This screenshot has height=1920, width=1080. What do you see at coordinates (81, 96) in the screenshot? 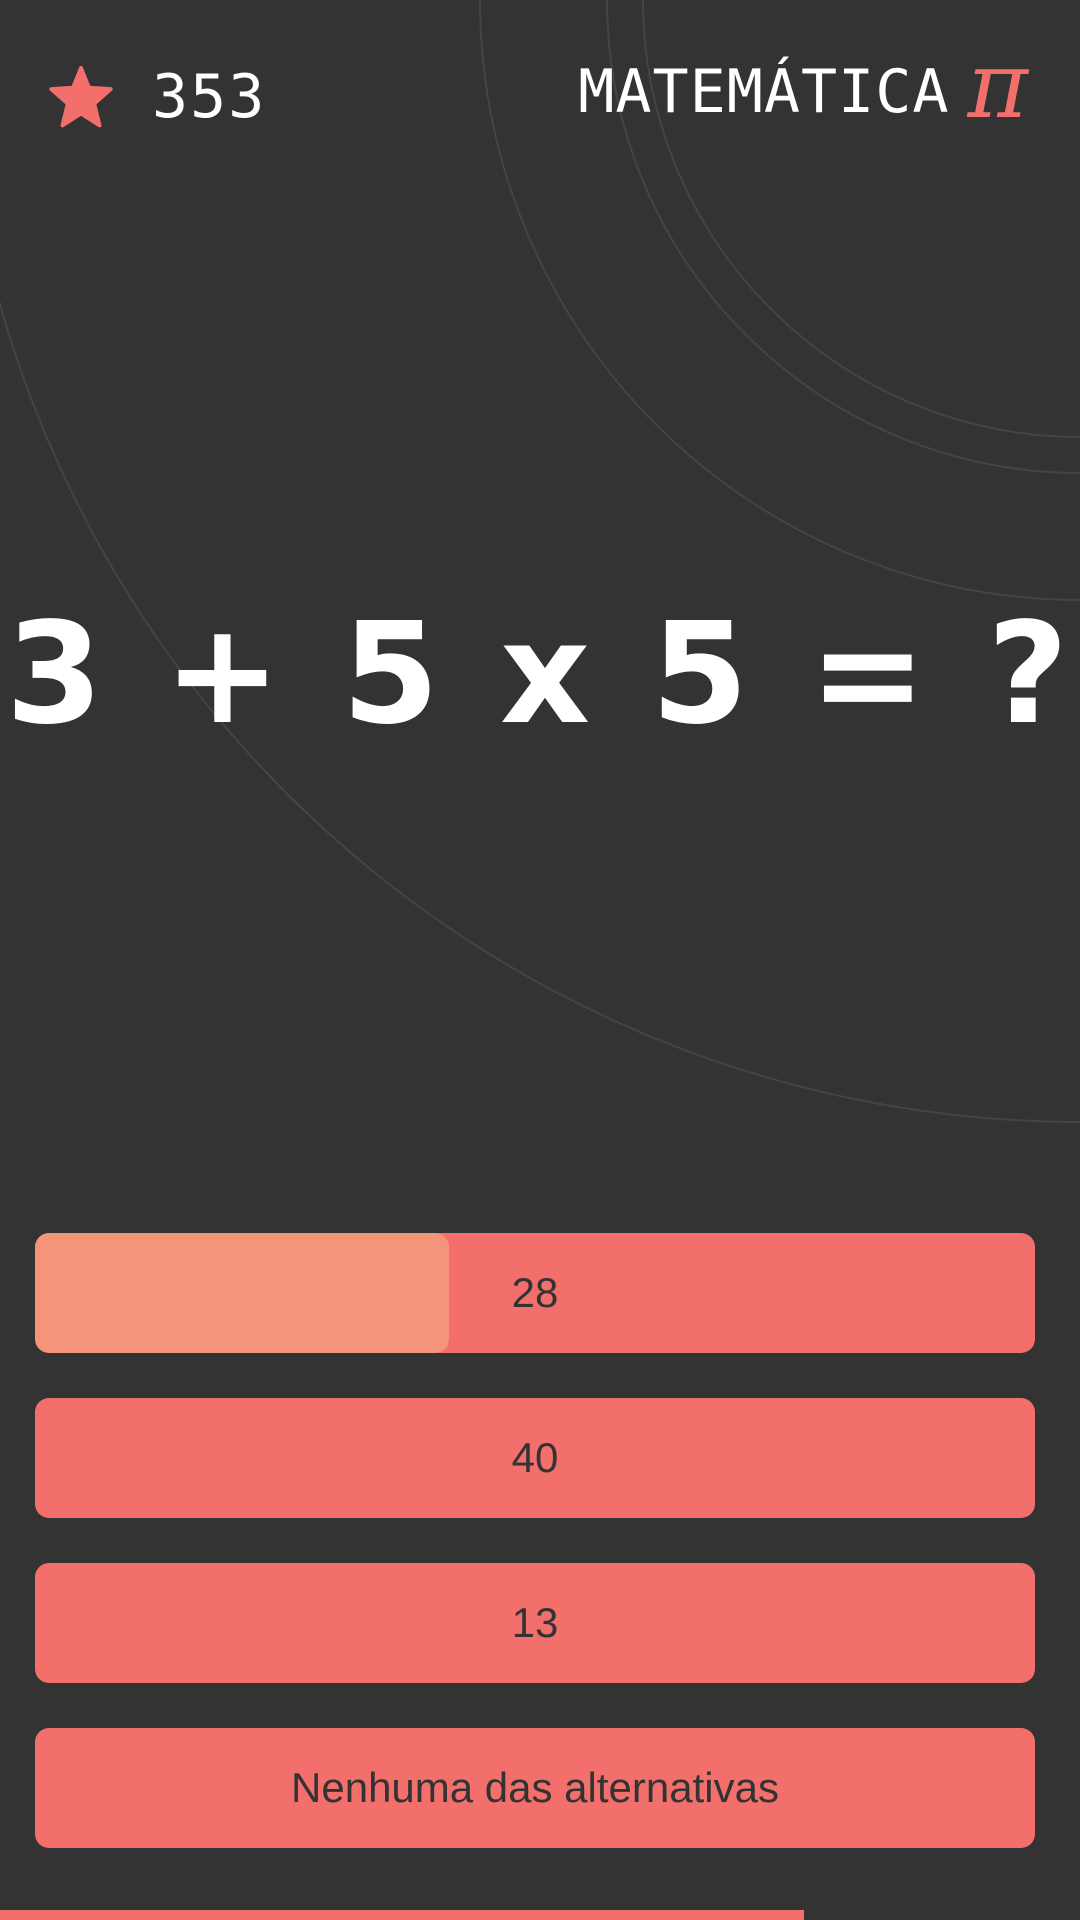
I see `star-icon` at bounding box center [81, 96].